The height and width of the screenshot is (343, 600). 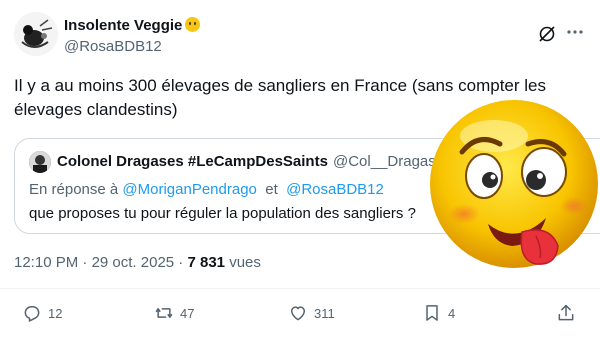 I want to click on action-bar: 12 47 311 4, so click(x=300, y=313).